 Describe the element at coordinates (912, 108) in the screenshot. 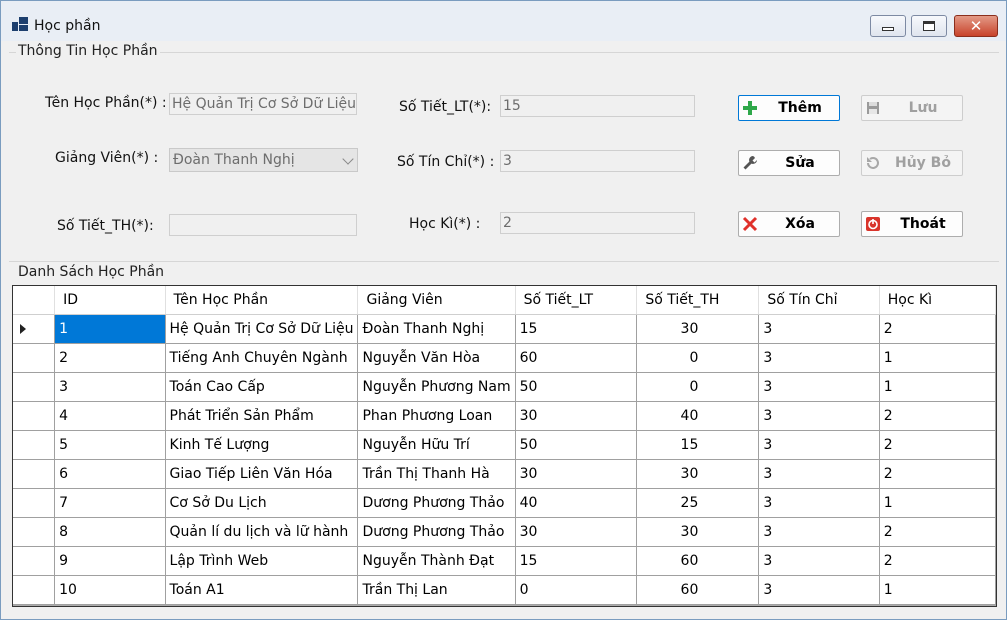

I see `luu-button: Lưu` at that location.